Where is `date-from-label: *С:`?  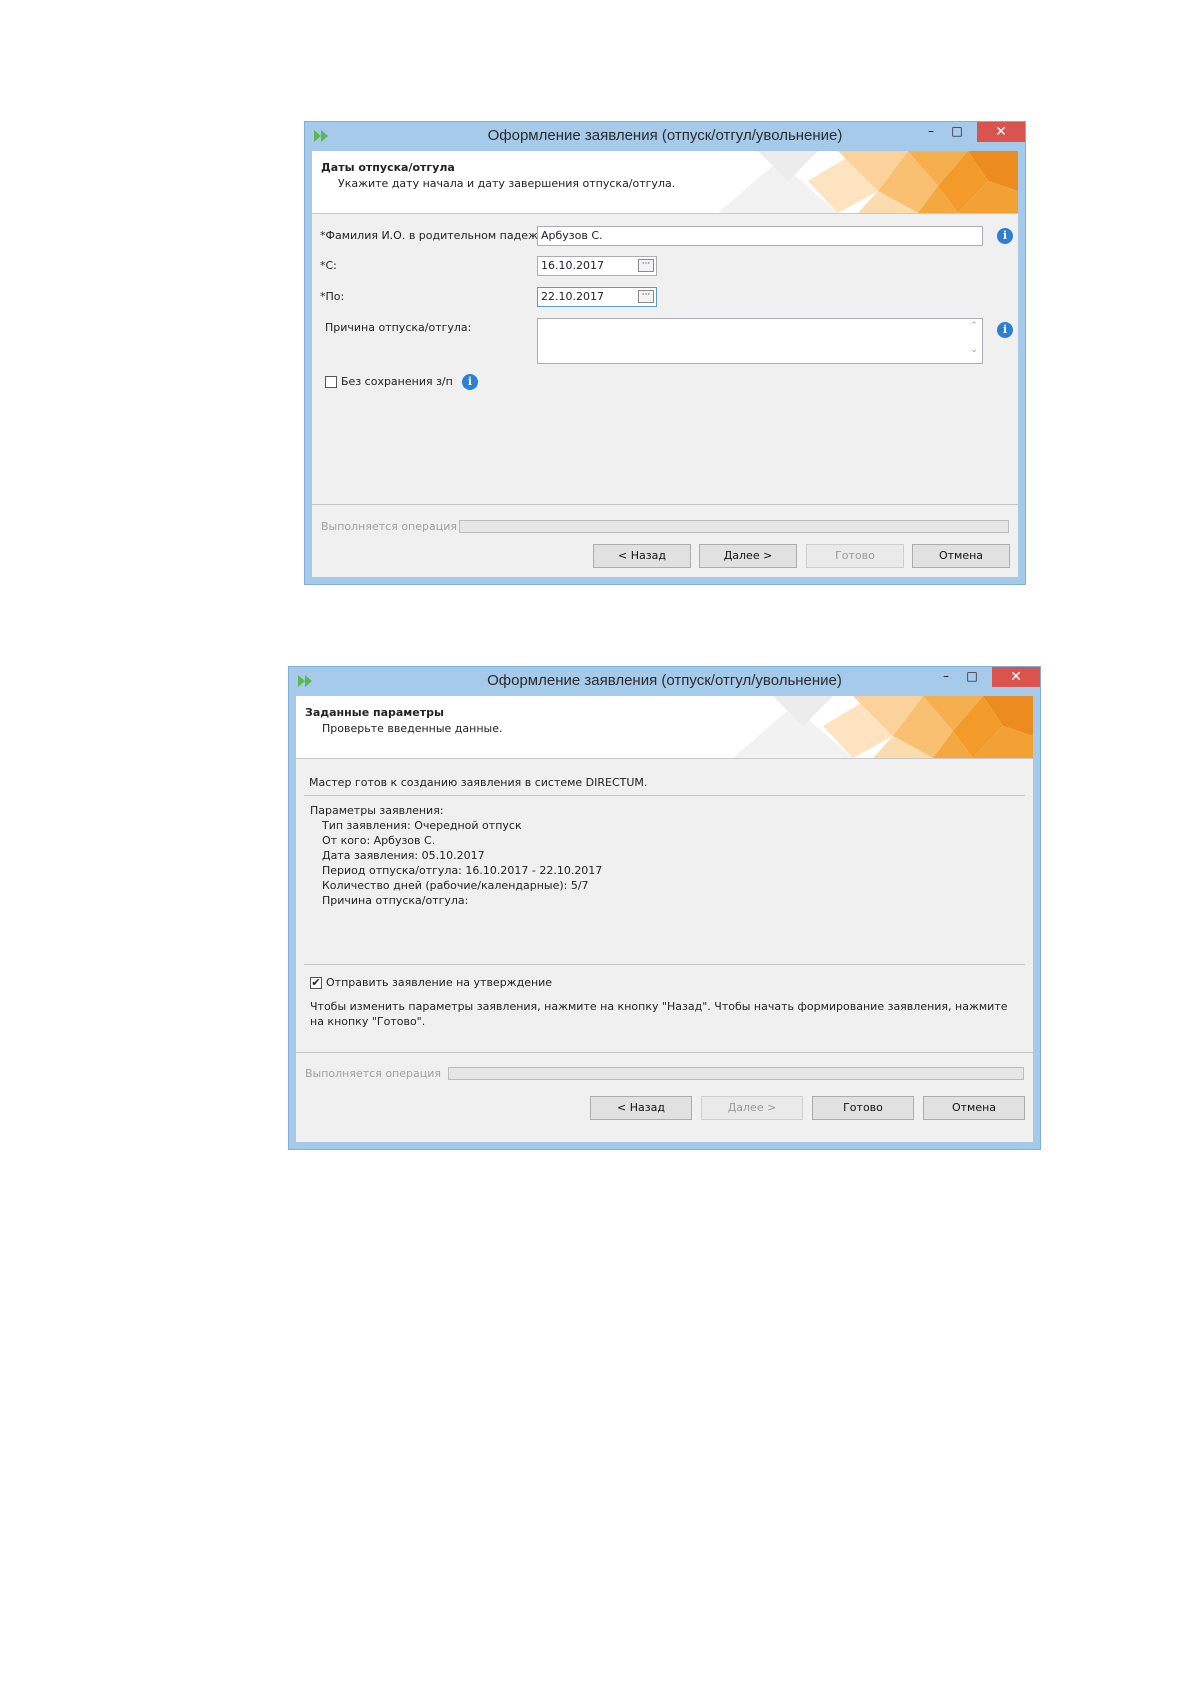 date-from-label: *С: is located at coordinates (328, 265).